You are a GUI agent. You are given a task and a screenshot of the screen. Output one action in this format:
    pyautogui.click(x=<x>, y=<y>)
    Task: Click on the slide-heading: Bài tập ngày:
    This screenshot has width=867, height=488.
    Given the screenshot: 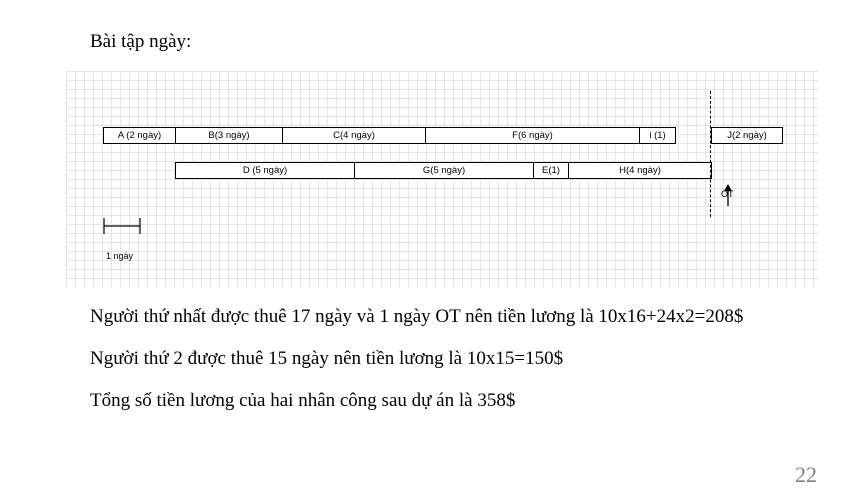 What is the action you would take?
    pyautogui.click(x=141, y=41)
    